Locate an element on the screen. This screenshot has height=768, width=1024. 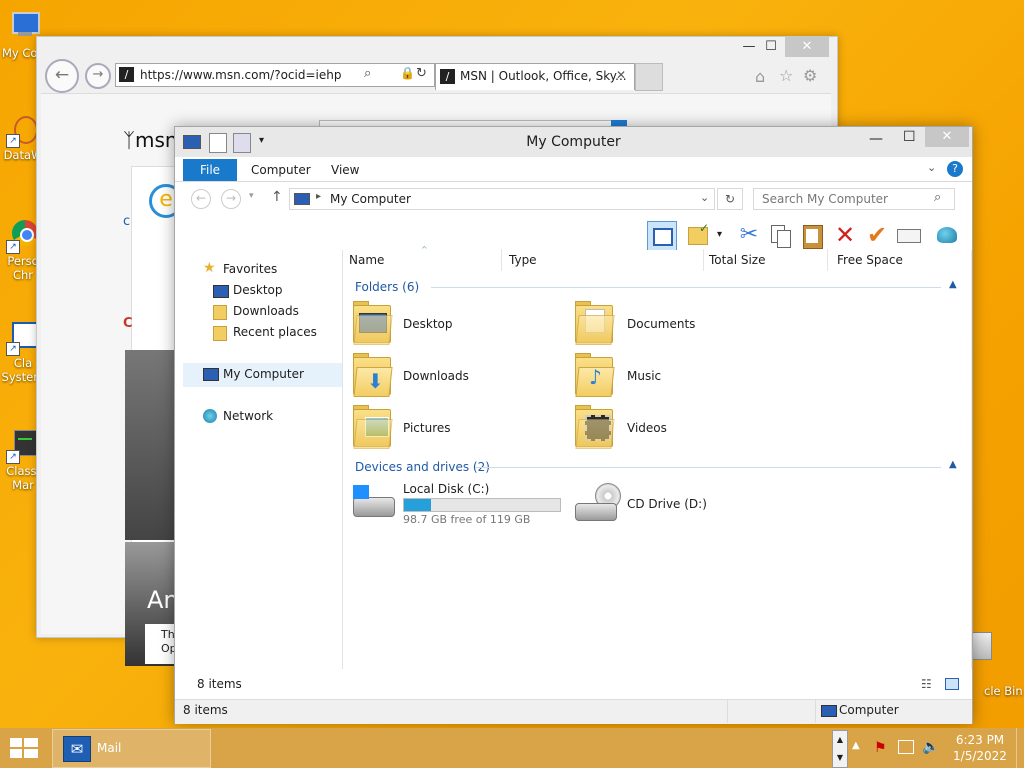
folder-check-icon: ✓ is located at coordinates (699, 235).